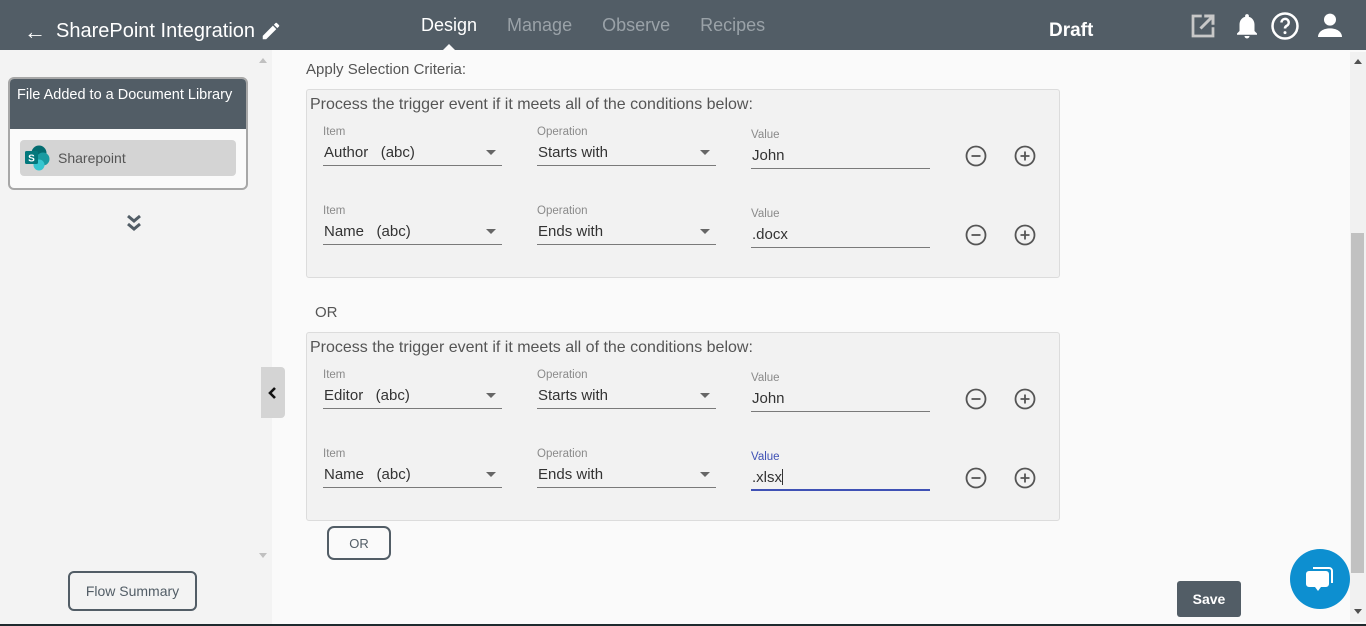  I want to click on item-select: Item Author (abc), so click(412, 146).